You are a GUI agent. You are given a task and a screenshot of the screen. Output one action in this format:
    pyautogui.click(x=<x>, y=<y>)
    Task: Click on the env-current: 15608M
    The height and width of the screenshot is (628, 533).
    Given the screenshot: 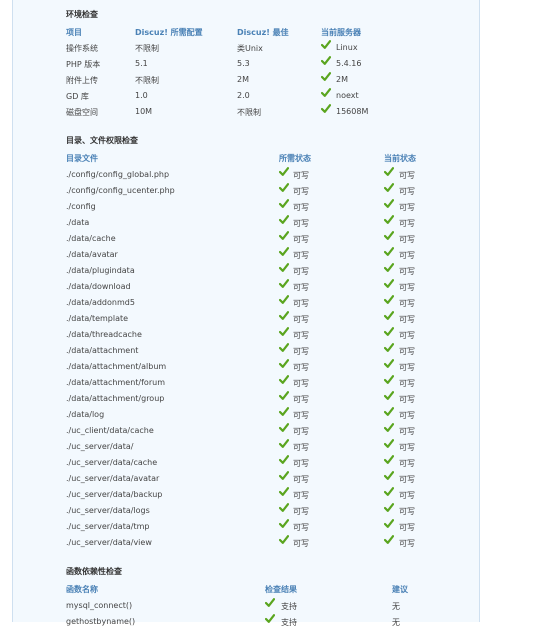 What is the action you would take?
    pyautogui.click(x=352, y=111)
    